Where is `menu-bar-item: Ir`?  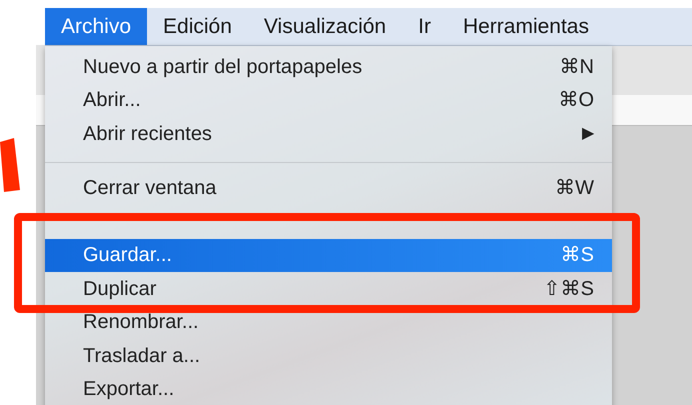
menu-bar-item: Ir is located at coordinates (424, 26).